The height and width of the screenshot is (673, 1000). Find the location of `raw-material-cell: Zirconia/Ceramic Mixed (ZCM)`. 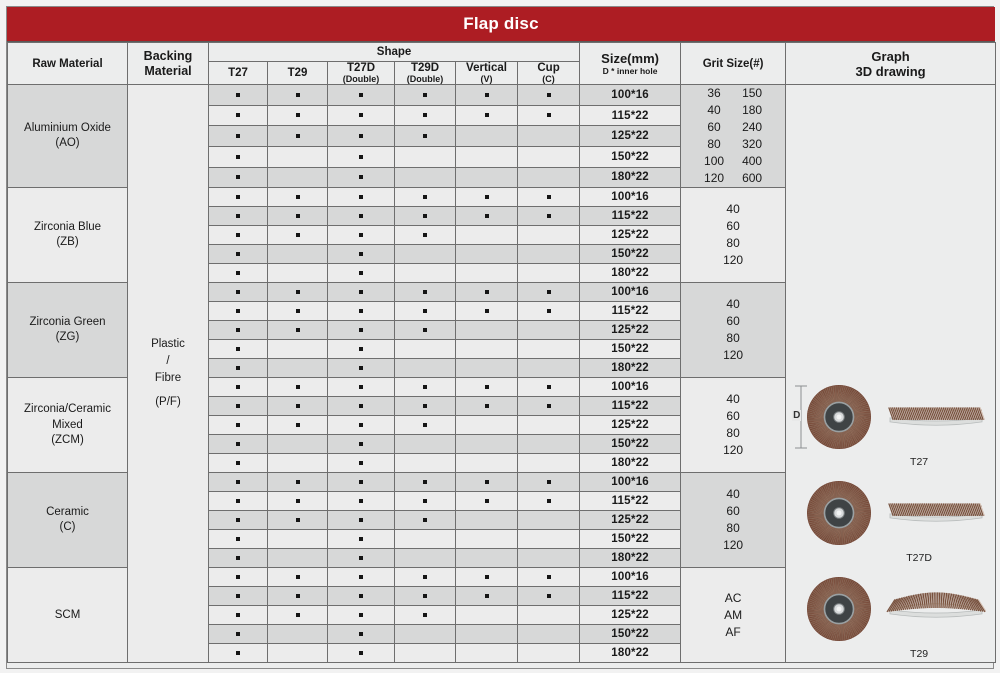

raw-material-cell: Zirconia/Ceramic Mixed (ZCM) is located at coordinates (67, 425).